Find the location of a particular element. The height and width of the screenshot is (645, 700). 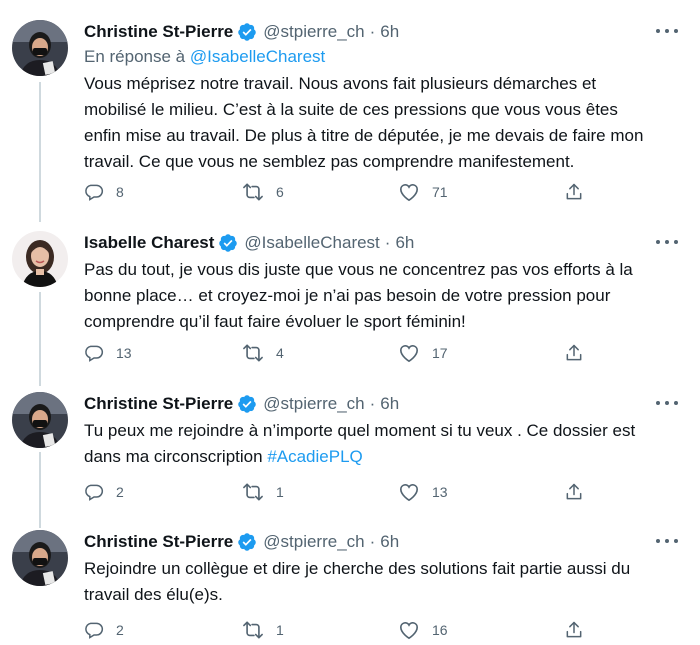

like-count: 16 is located at coordinates (440, 630).